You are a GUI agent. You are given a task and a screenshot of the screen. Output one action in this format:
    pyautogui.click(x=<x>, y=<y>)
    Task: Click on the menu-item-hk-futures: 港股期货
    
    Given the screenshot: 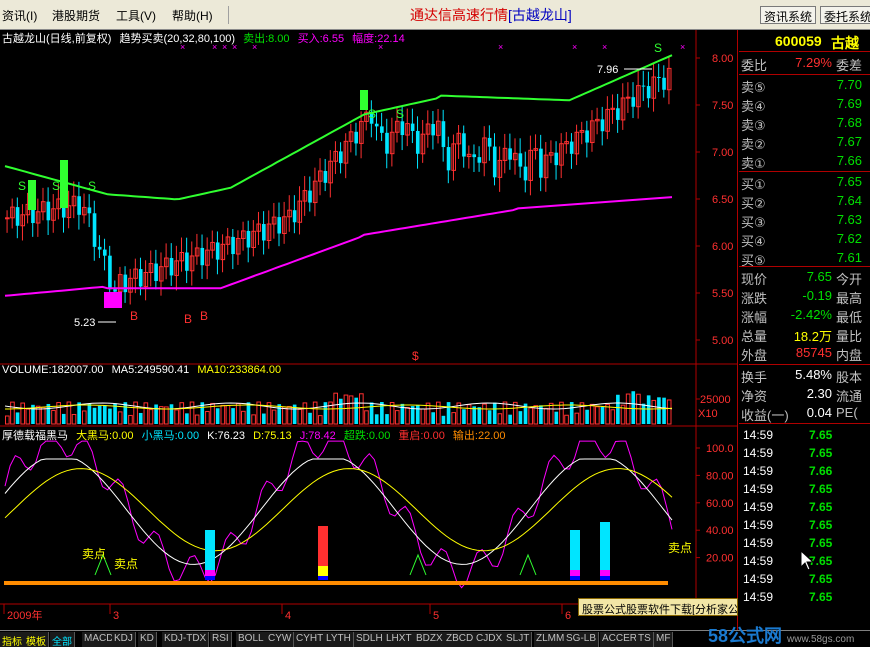 What is the action you would take?
    pyautogui.click(x=76, y=15)
    